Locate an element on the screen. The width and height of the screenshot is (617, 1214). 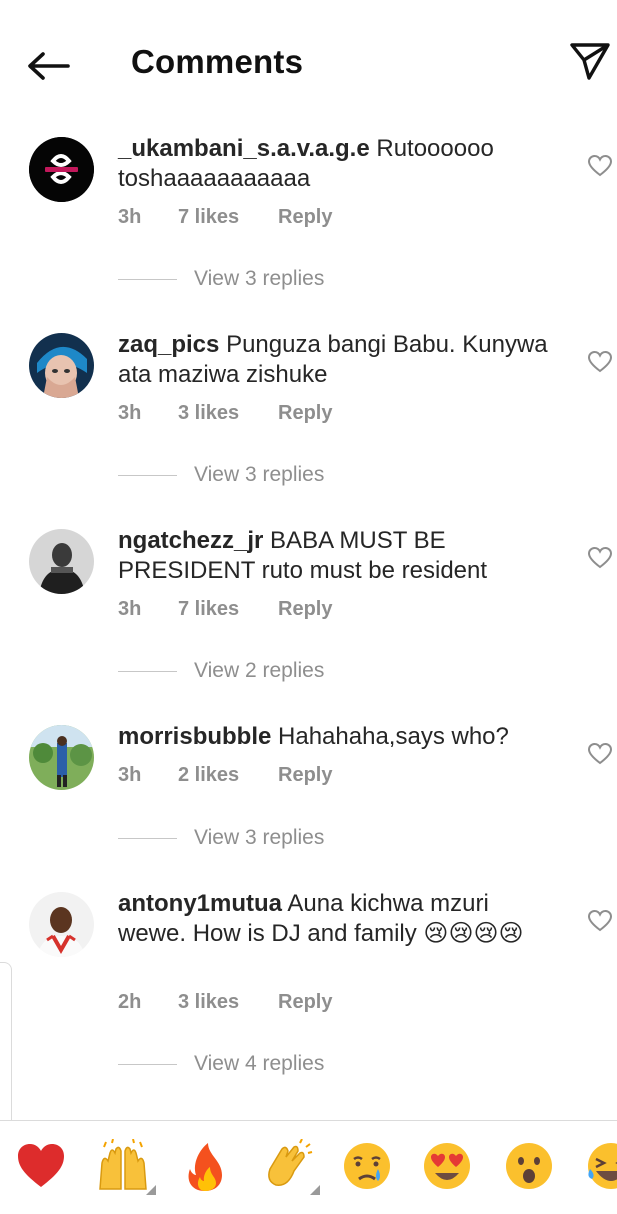
heart-eyes-face-icon is located at coordinates (447, 1166).